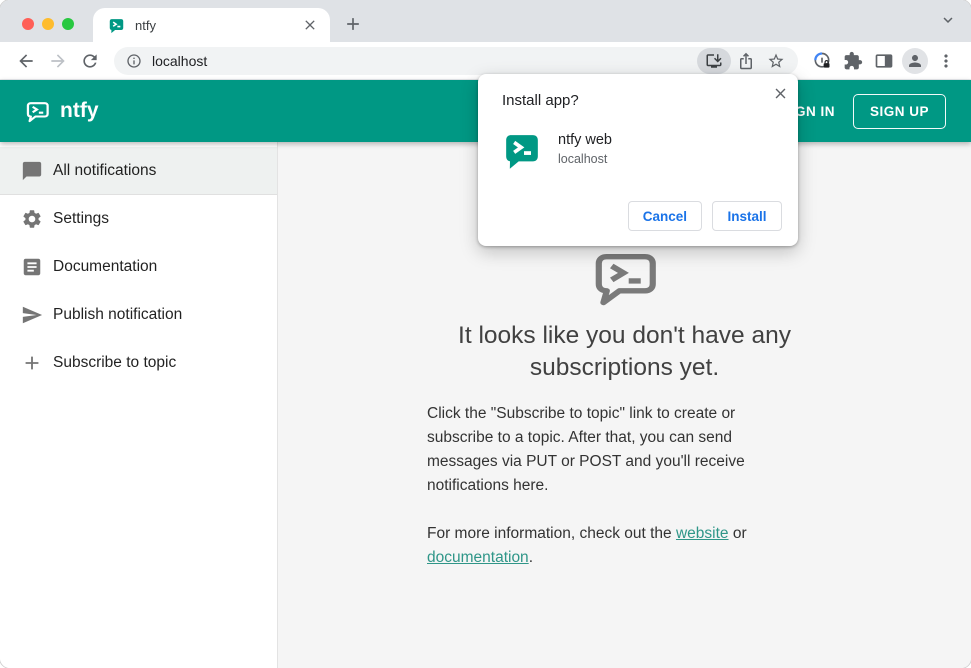 The image size is (971, 668). I want to click on ntfy-logo-icon, so click(37, 111).